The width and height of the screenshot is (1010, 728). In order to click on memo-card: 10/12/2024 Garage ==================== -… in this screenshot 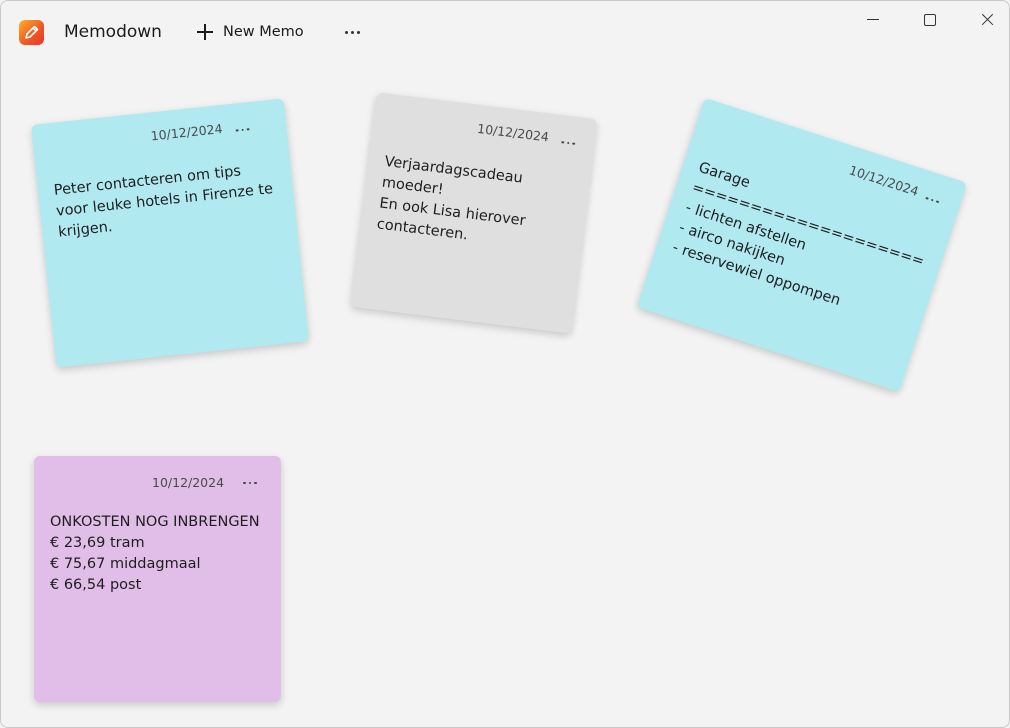, I will do `click(802, 245)`.